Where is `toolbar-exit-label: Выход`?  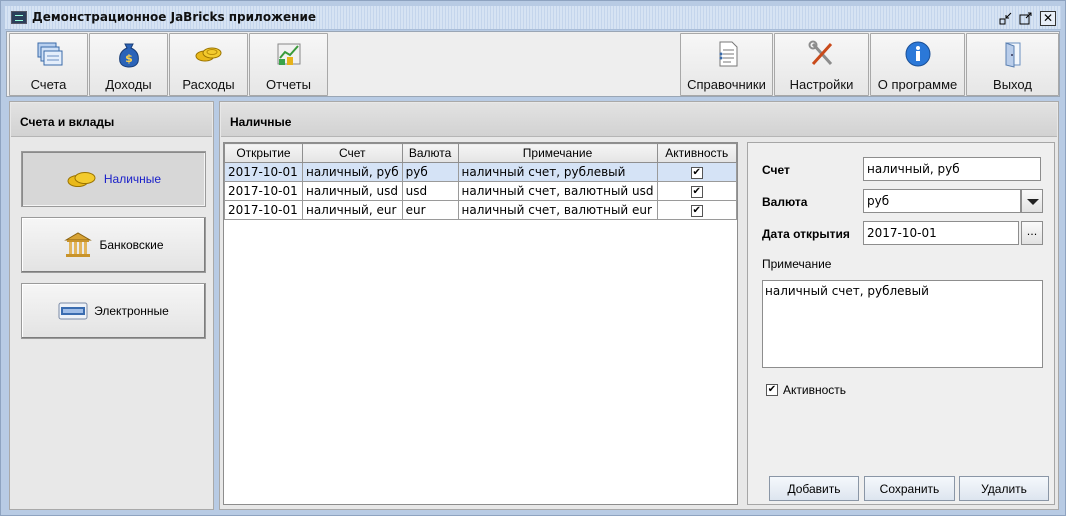 toolbar-exit-label: Выход is located at coordinates (1012, 84).